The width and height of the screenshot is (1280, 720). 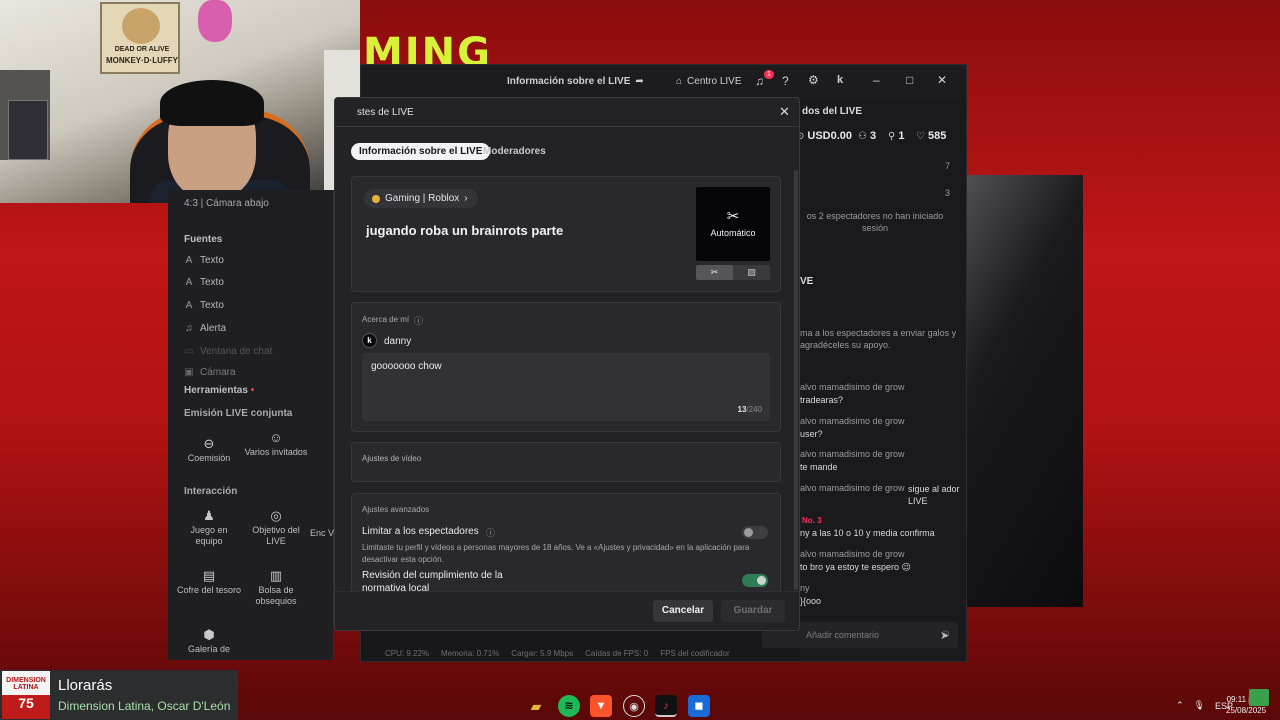 What do you see at coordinates (840, 80) in the screenshot?
I see `profile-avatar: k` at bounding box center [840, 80].